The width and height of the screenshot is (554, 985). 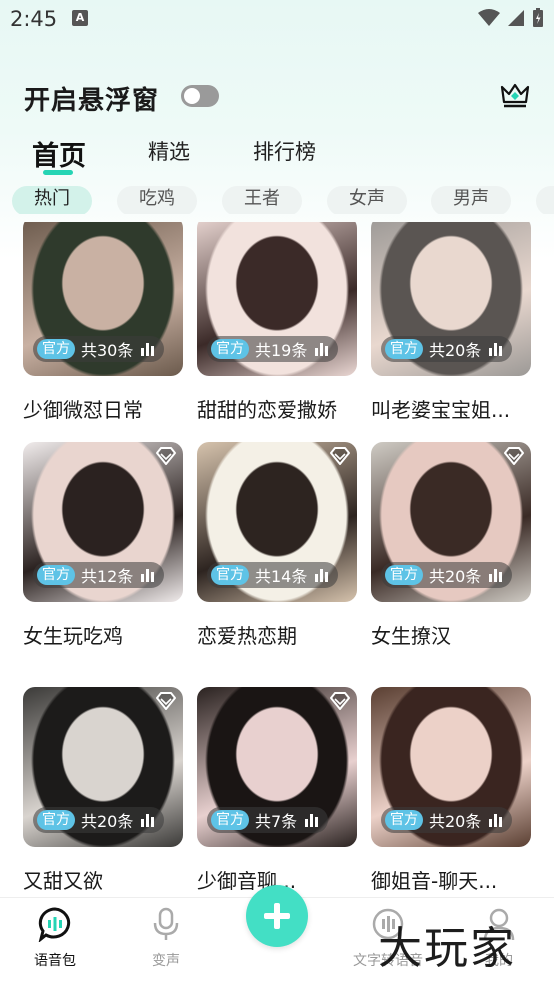 I want to click on status-bar: 2:45 A, so click(x=277, y=20).